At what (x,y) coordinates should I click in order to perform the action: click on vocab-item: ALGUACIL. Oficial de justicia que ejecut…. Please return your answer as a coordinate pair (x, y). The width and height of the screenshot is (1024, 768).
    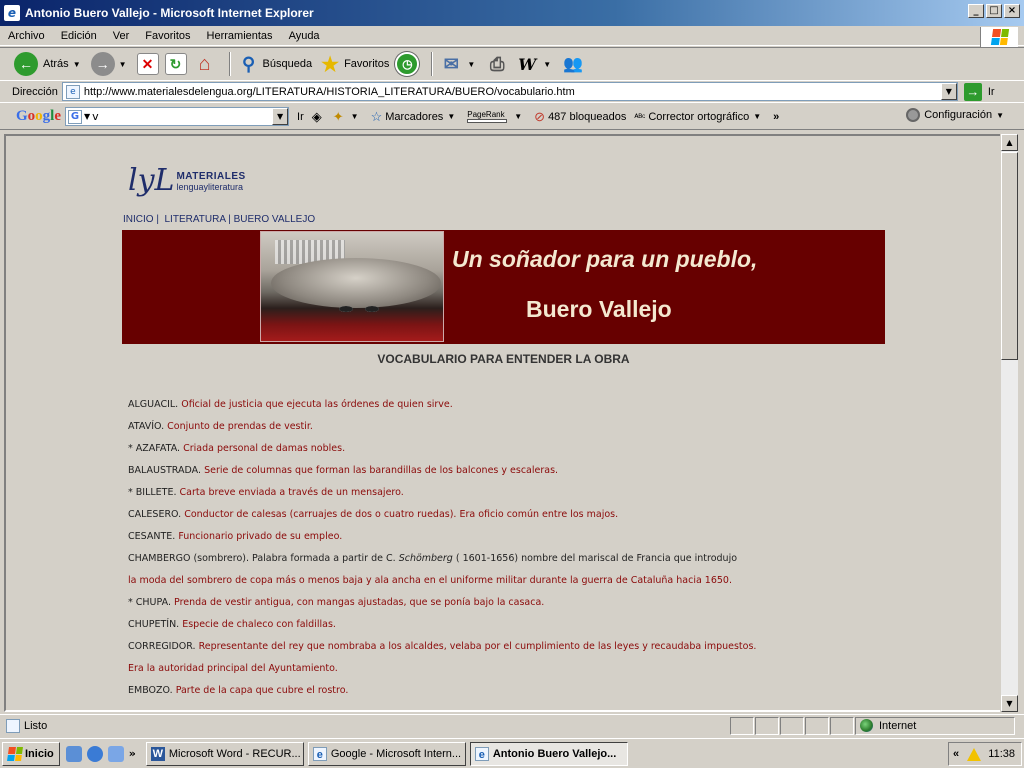
    Looking at the image, I should click on (290, 404).